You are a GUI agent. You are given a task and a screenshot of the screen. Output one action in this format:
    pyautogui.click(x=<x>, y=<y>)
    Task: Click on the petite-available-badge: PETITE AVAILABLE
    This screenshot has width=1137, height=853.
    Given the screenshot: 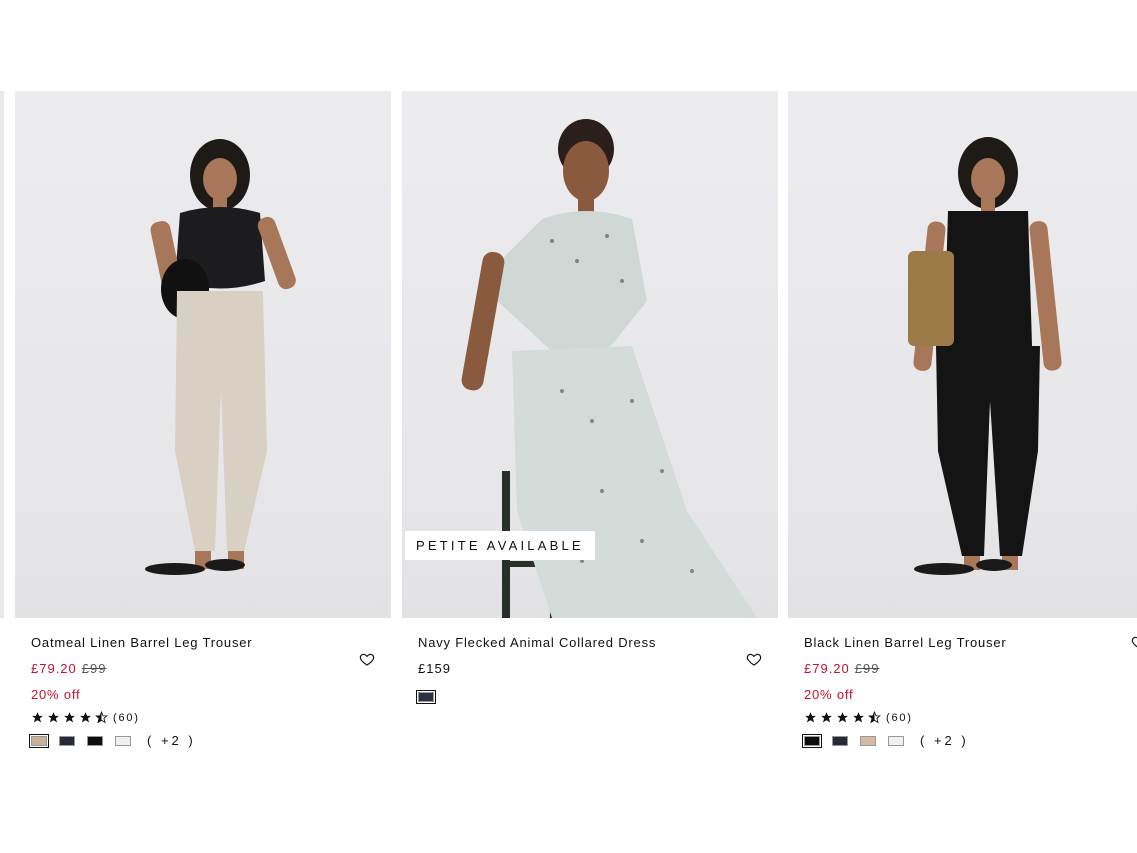 What is the action you would take?
    pyautogui.click(x=500, y=545)
    